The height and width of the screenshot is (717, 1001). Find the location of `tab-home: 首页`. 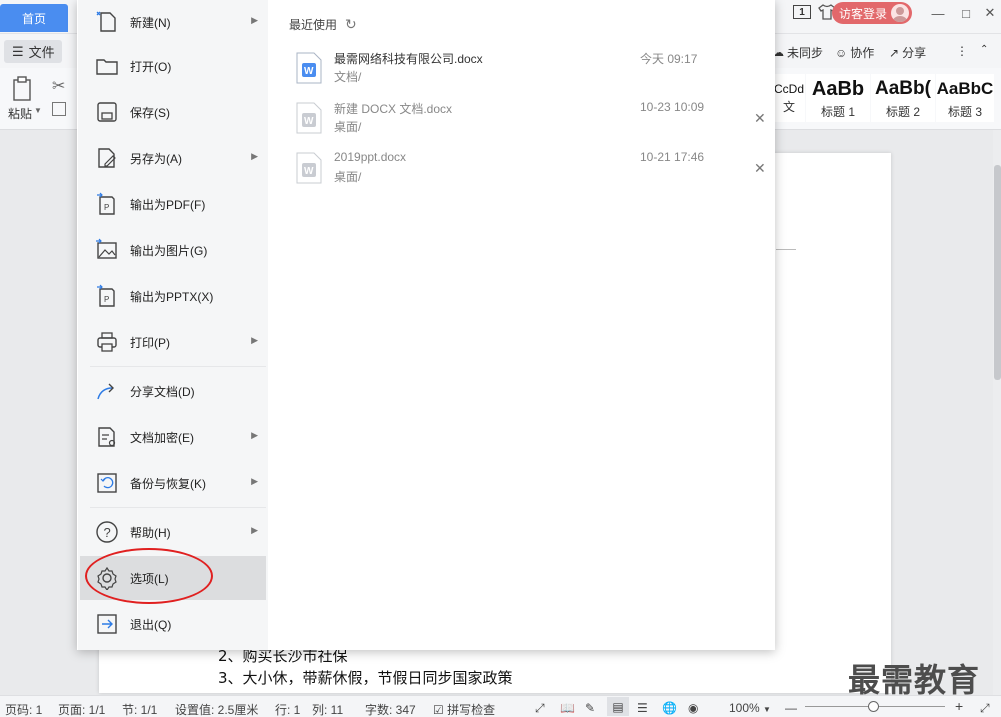

tab-home: 首页 is located at coordinates (34, 18).